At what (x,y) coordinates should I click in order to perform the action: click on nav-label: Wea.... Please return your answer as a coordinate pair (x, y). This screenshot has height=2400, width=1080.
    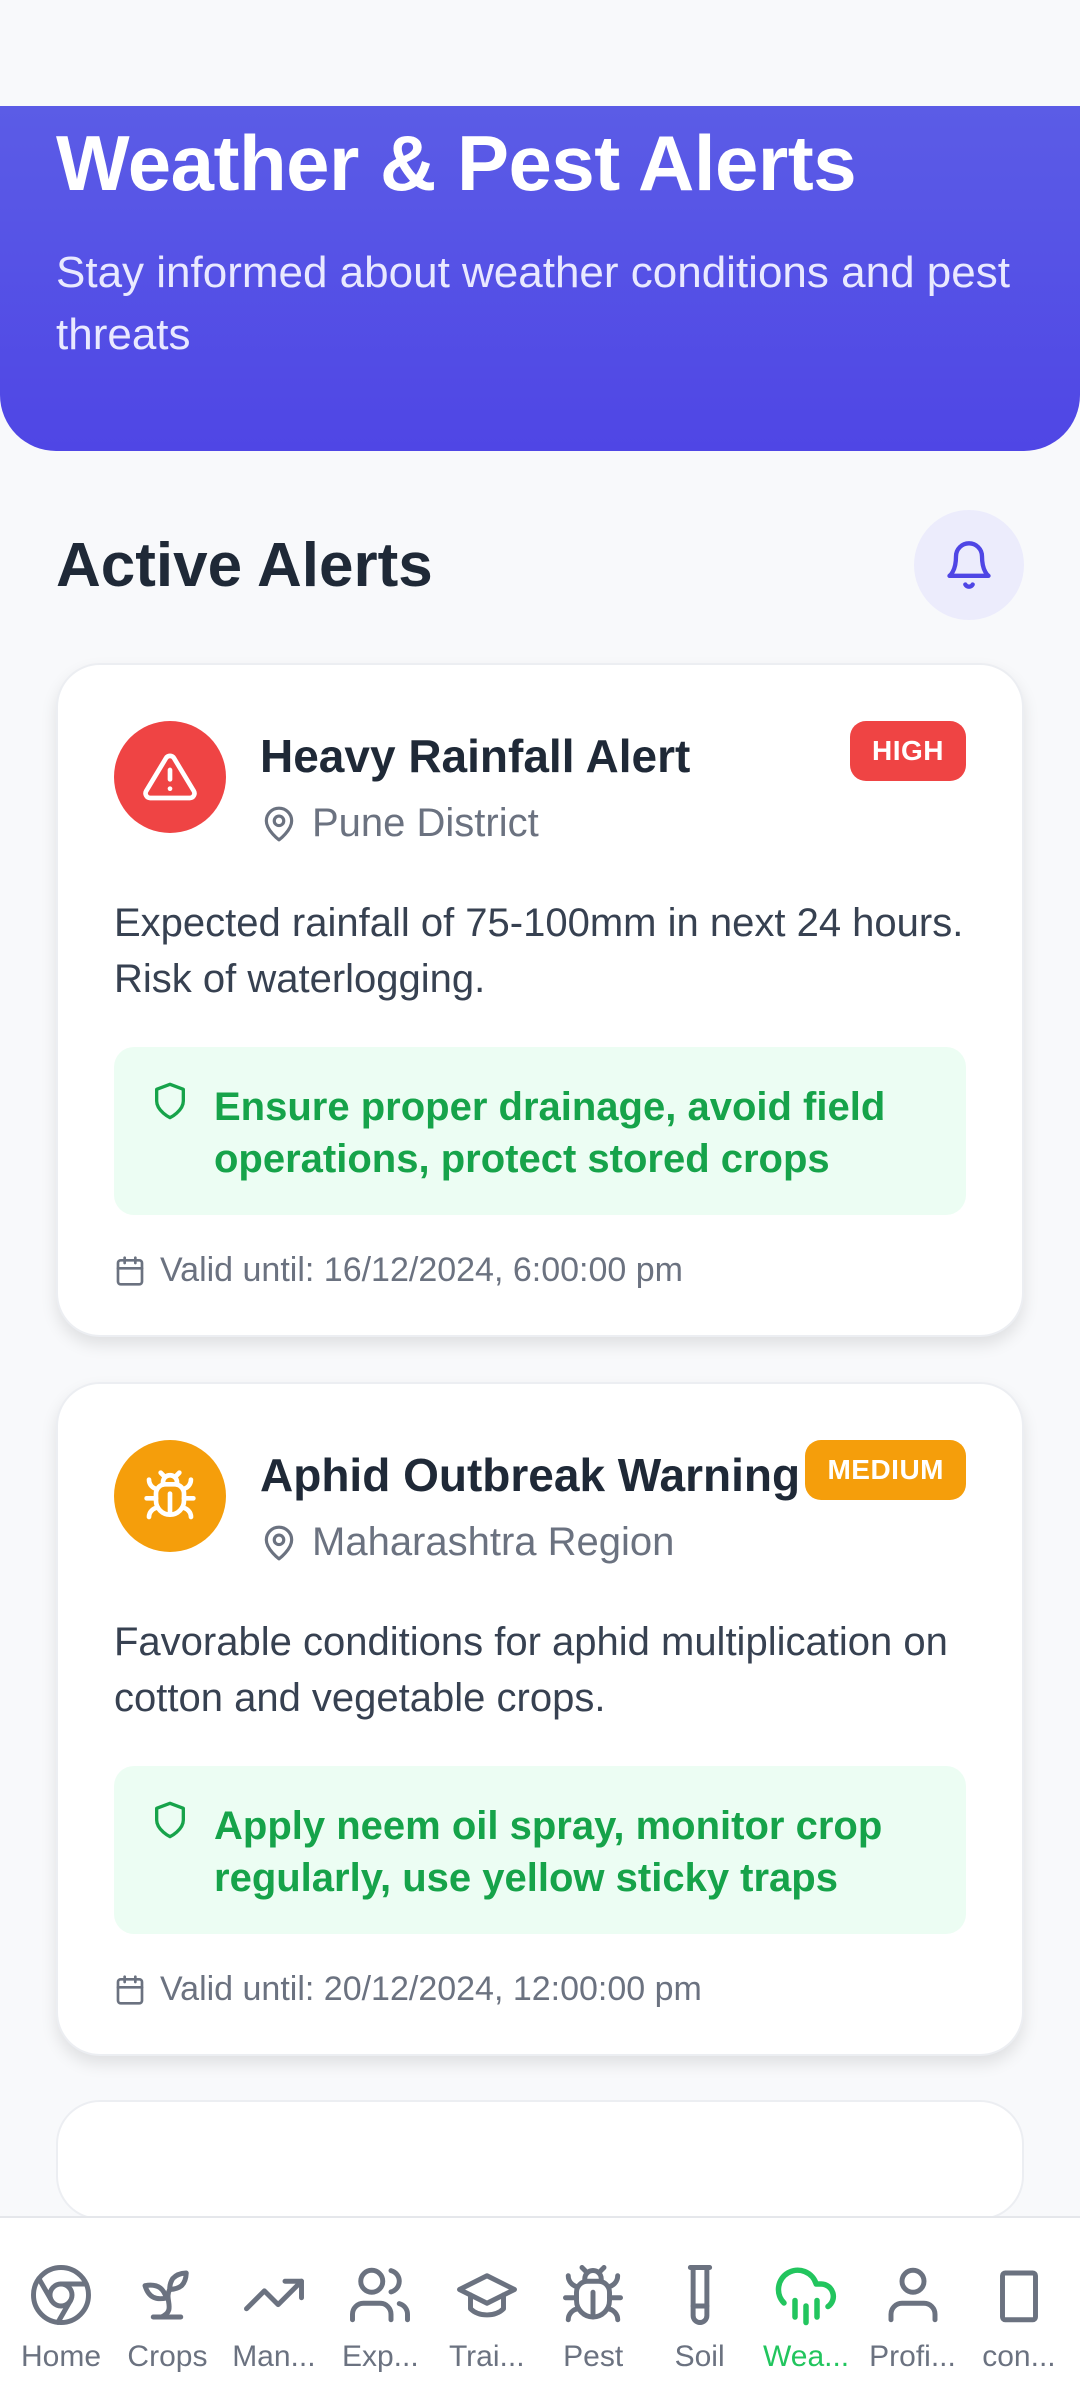
    Looking at the image, I should click on (806, 2356).